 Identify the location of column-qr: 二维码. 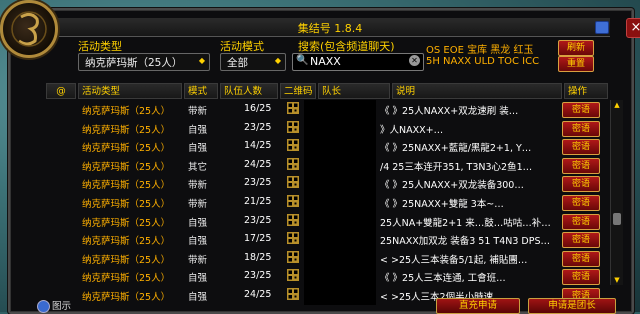
(298, 91).